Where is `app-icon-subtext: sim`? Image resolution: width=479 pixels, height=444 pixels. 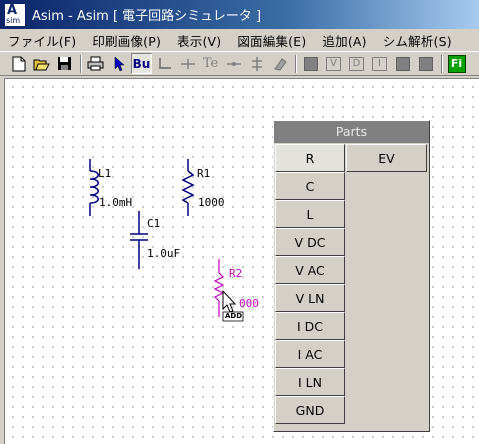 app-icon-subtext: sim is located at coordinates (13, 20).